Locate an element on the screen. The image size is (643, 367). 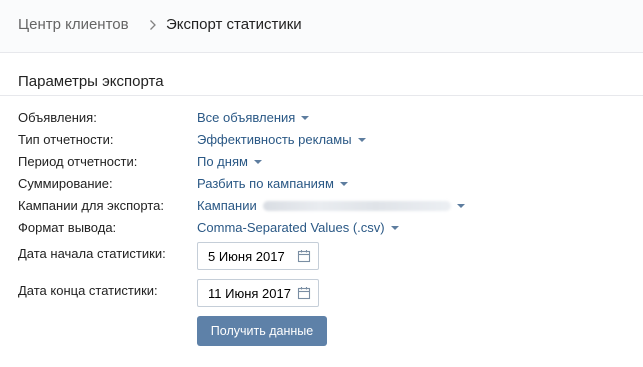
report-period-value: По дням is located at coordinates (222, 161).